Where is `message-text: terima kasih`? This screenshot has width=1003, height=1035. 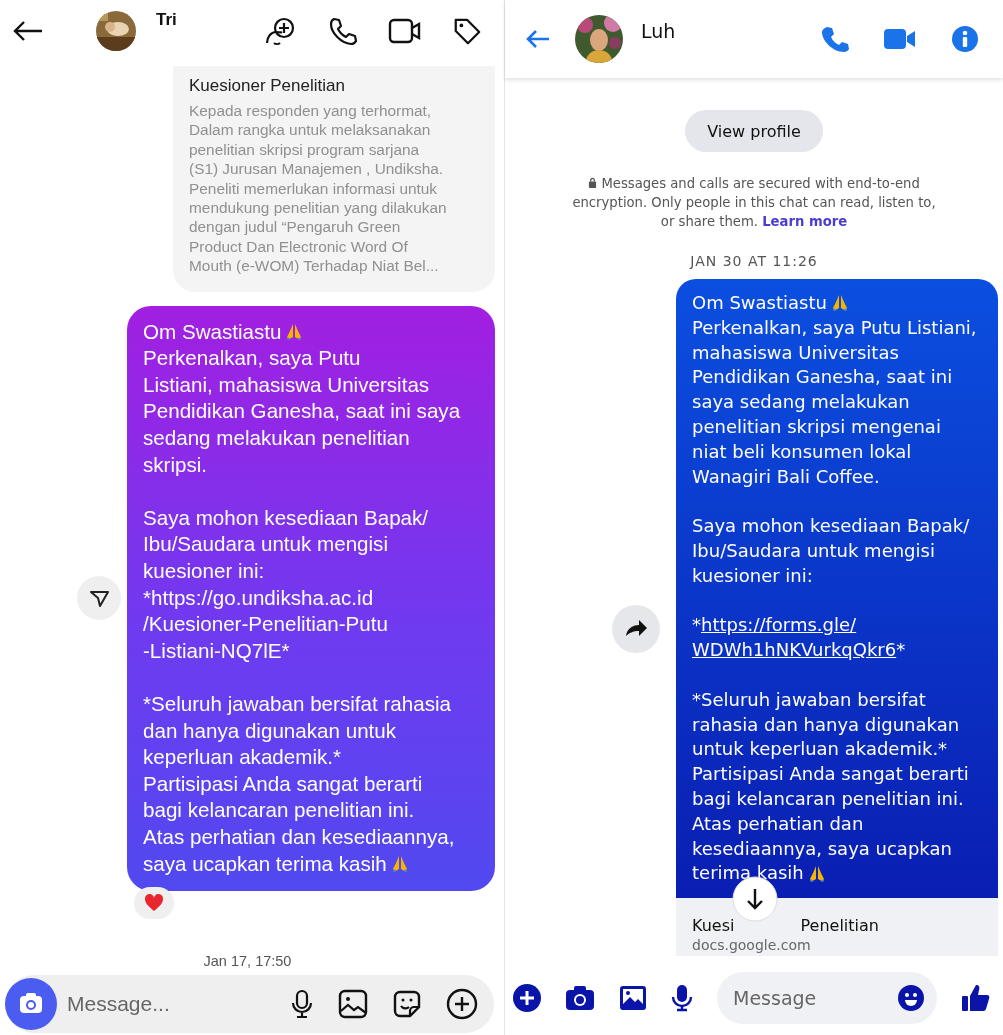 message-text: terima kasih is located at coordinates (748, 873).